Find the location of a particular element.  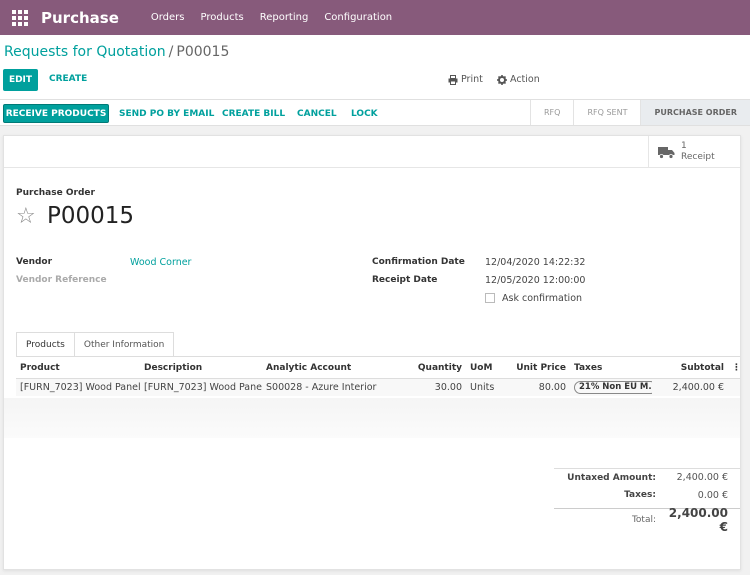

tab-products: Products is located at coordinates (45, 344).